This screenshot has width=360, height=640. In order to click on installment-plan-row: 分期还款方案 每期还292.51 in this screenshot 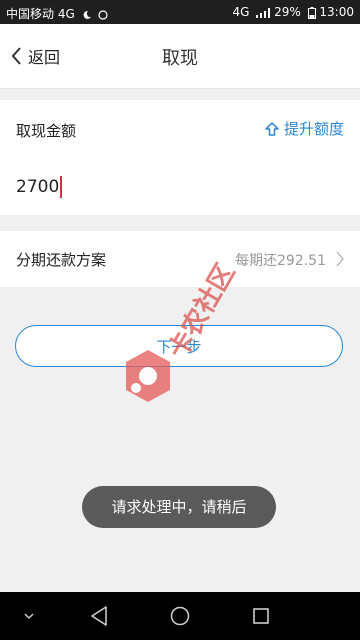, I will do `click(180, 259)`.